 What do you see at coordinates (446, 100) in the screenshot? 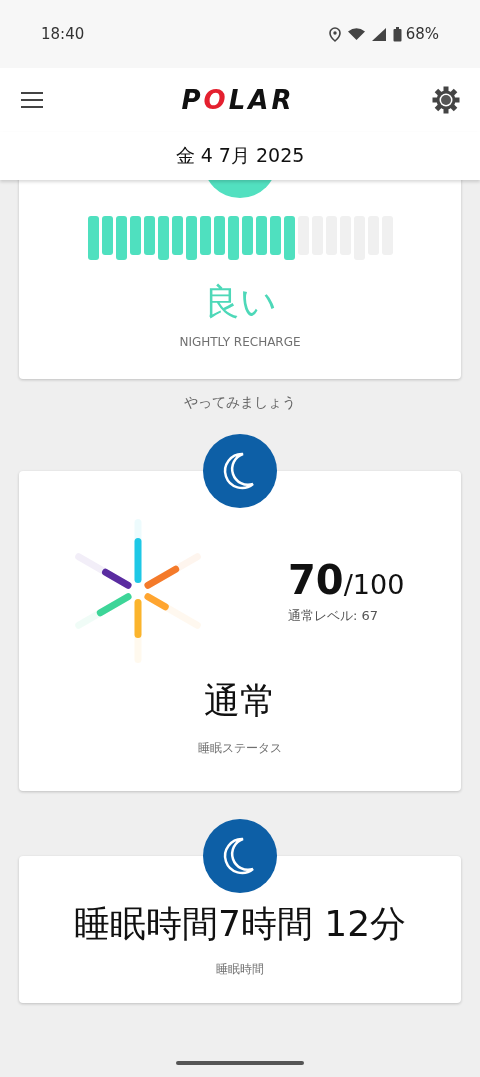
I see `settings-icon` at bounding box center [446, 100].